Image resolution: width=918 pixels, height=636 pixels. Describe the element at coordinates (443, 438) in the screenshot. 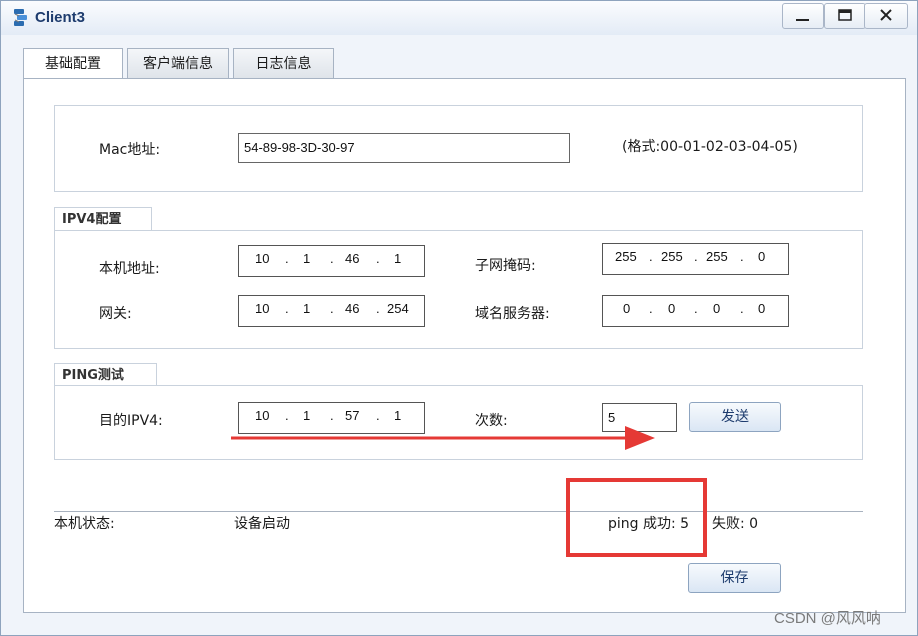

I see `red-arrow-annotation` at that location.